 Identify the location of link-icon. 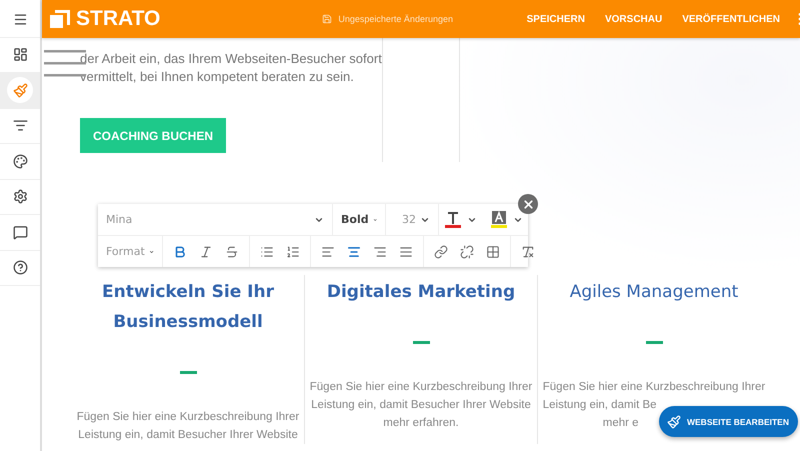
(441, 251).